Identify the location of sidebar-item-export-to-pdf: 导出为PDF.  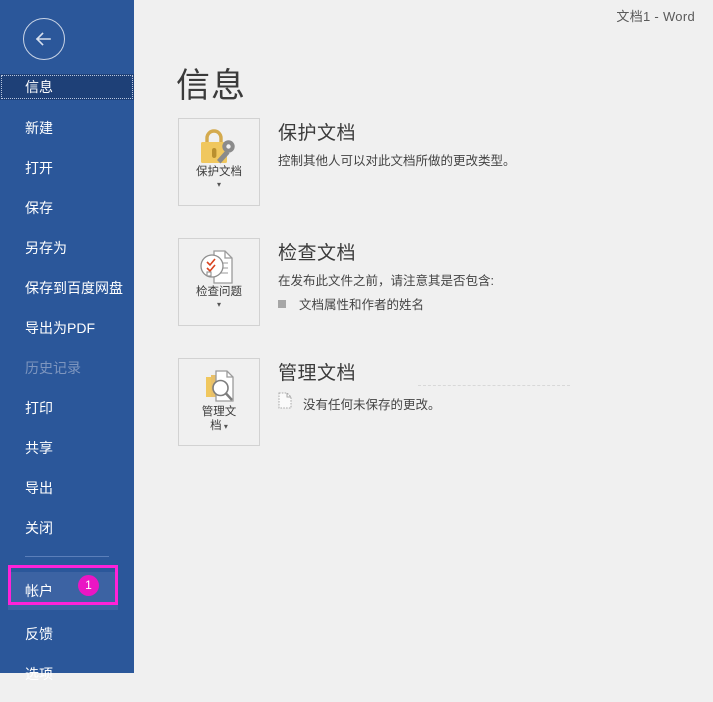
(67, 328).